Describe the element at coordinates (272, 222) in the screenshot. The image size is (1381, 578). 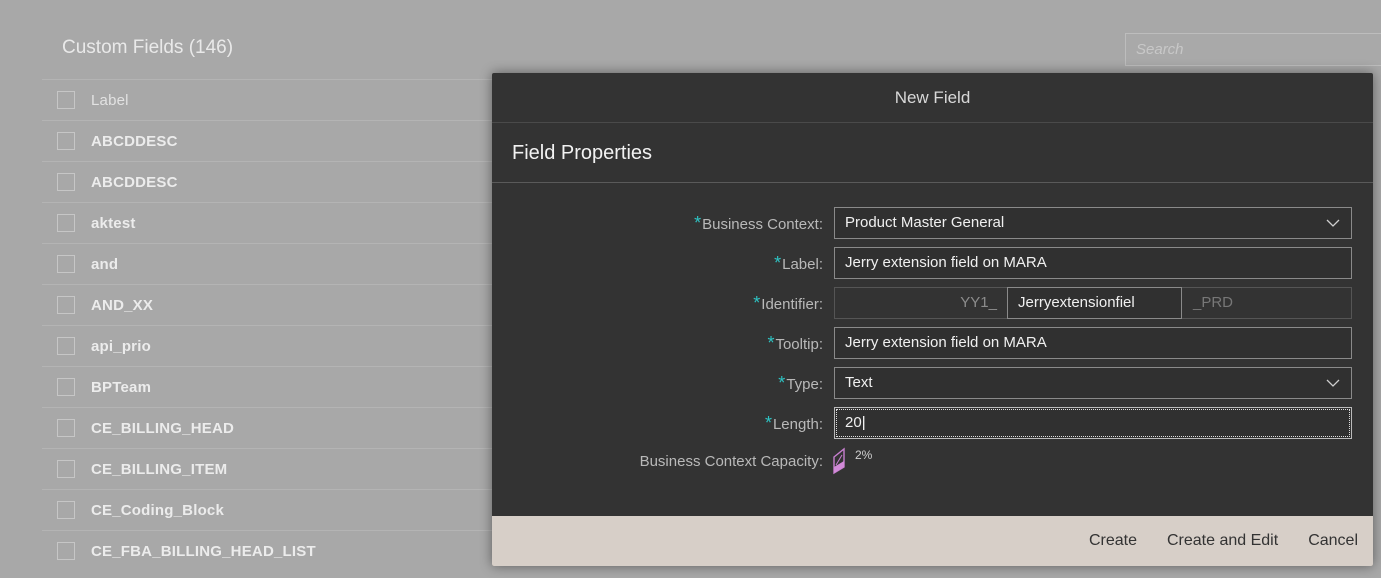
I see `list-item: aktest` at that location.